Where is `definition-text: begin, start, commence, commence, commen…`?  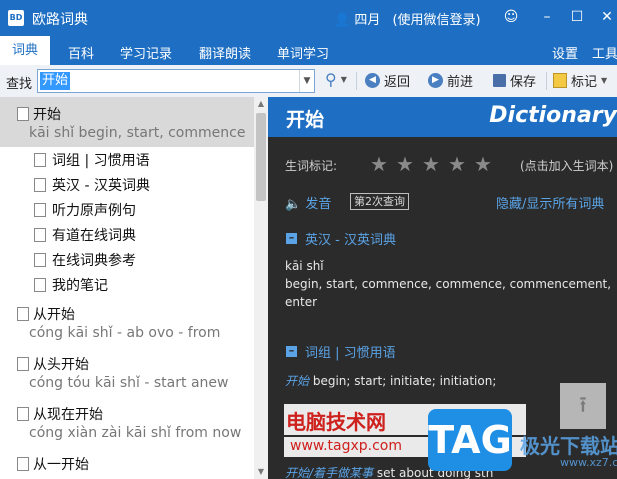
definition-text: begin, start, commence, commence, commen… is located at coordinates (448, 284).